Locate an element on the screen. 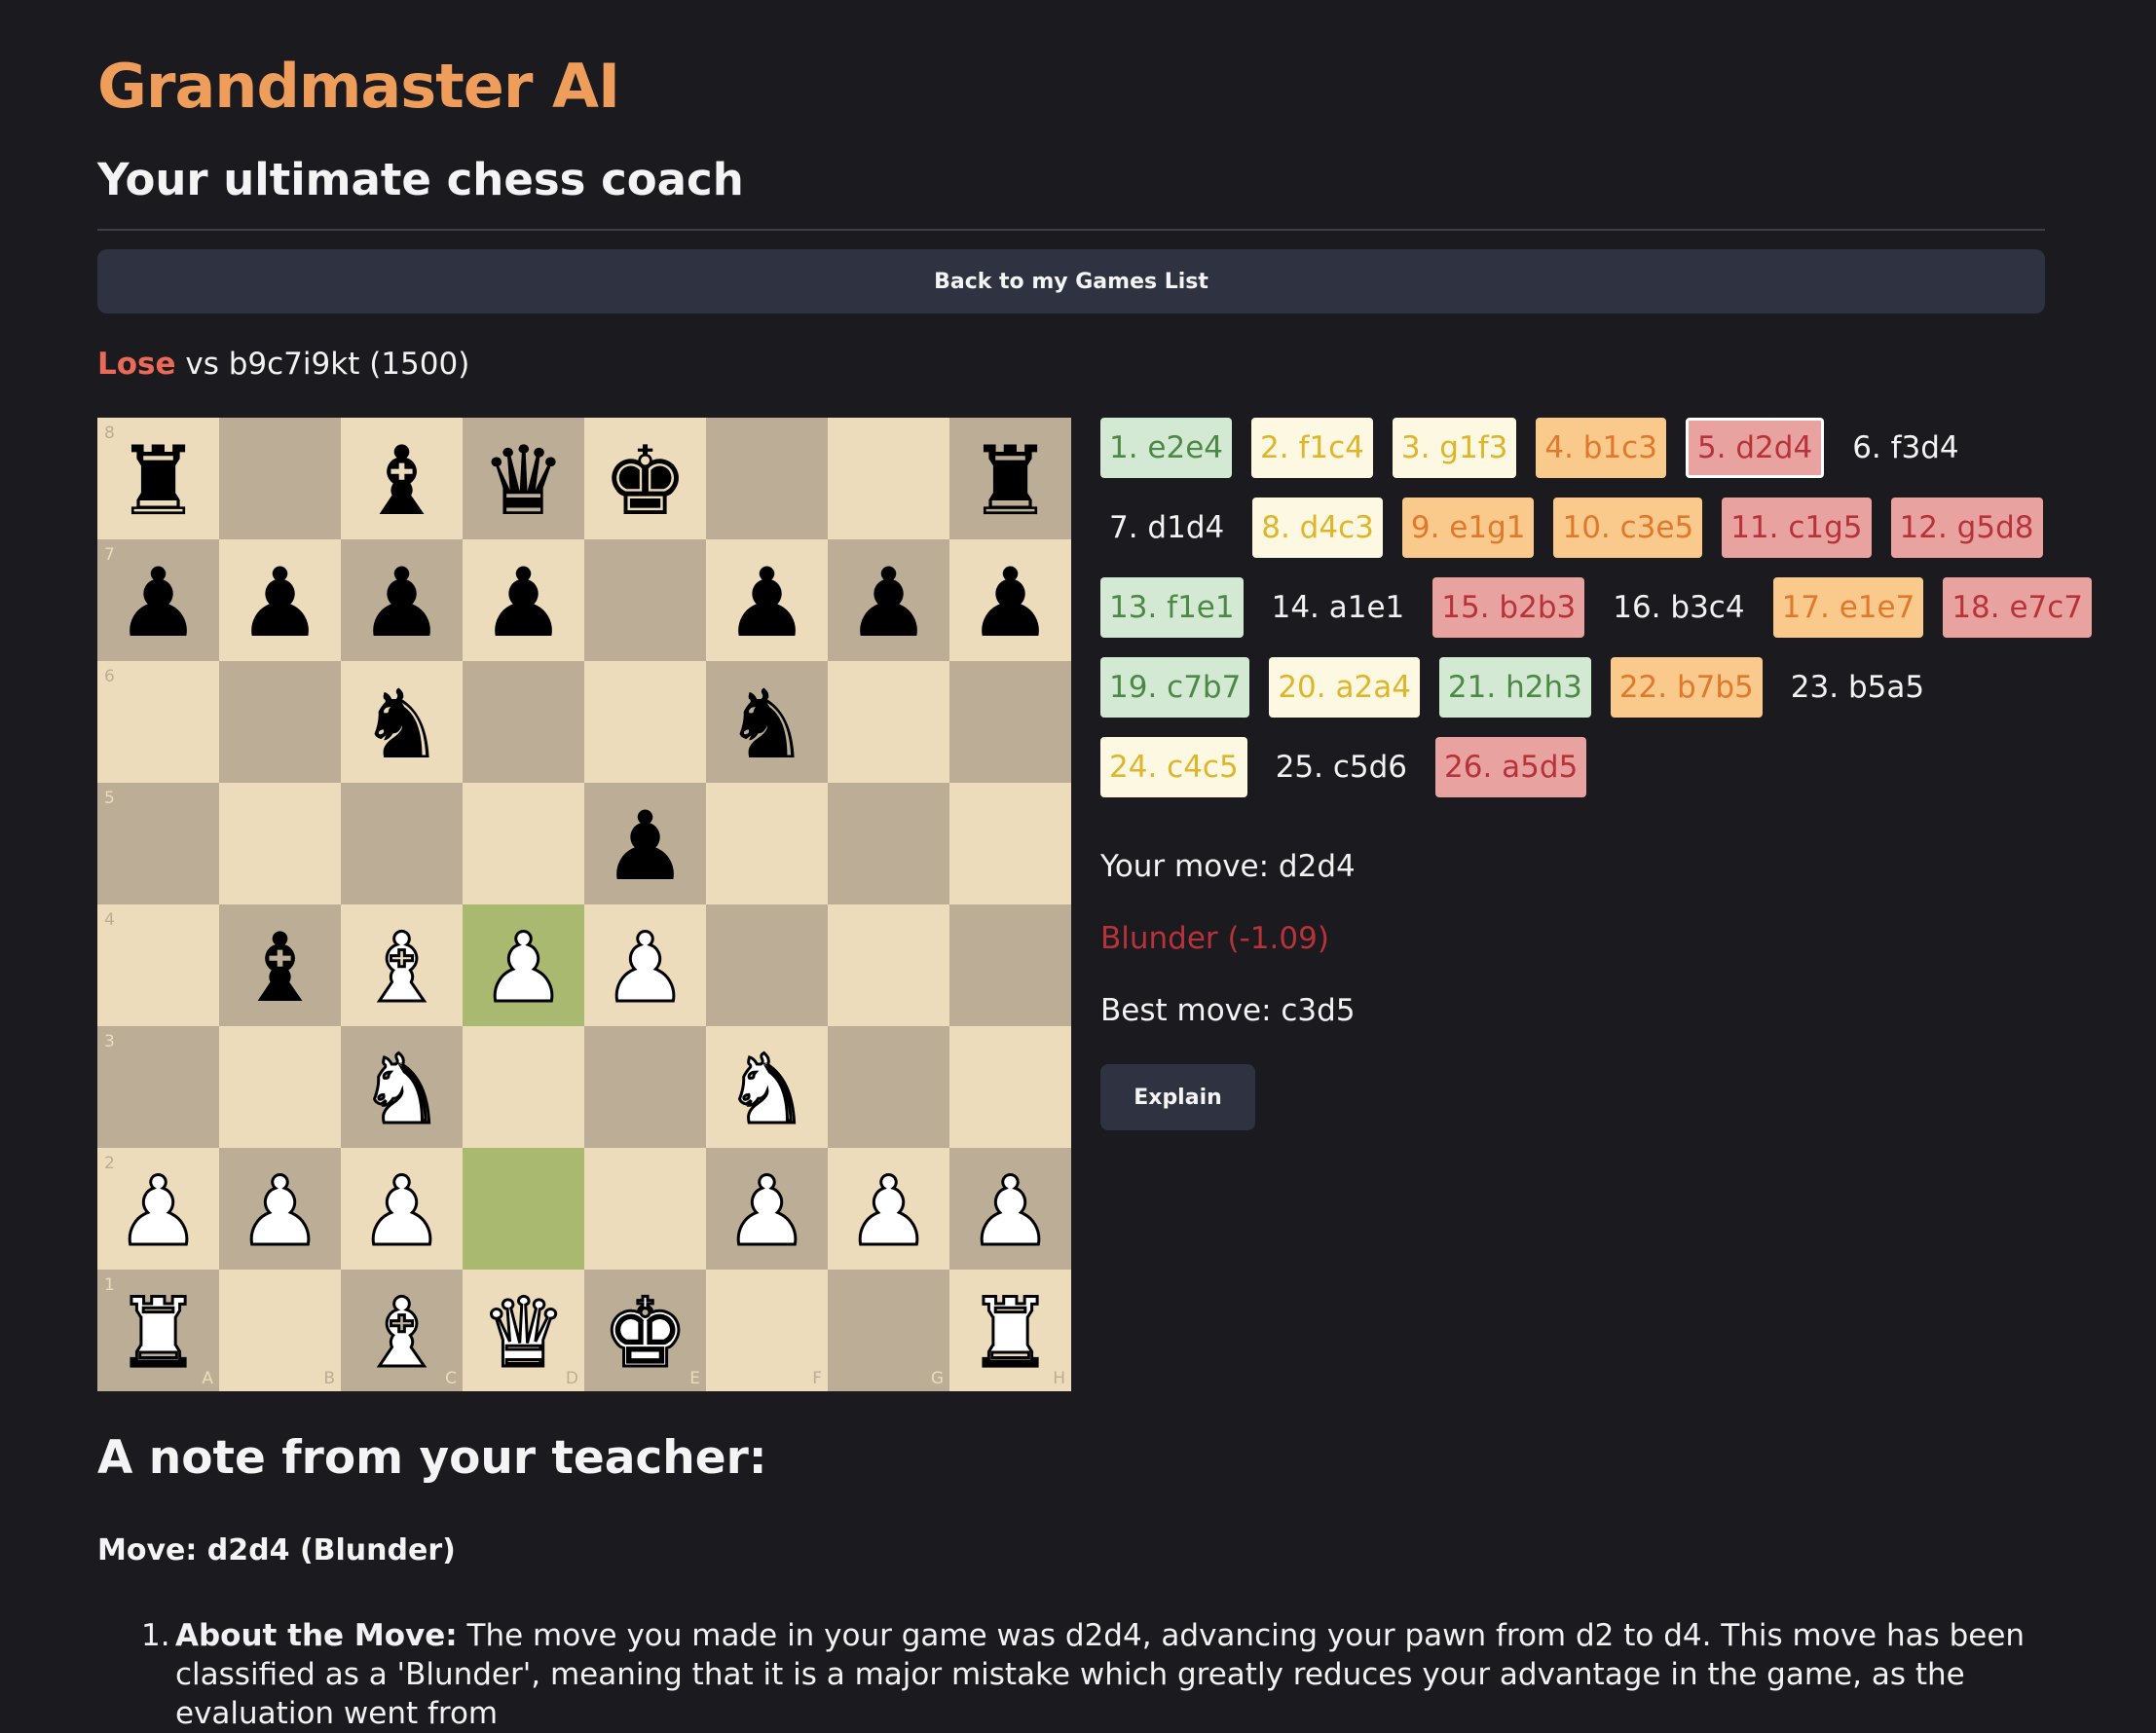 The image size is (2156, 1733). square-b4: ♝ is located at coordinates (280, 965).